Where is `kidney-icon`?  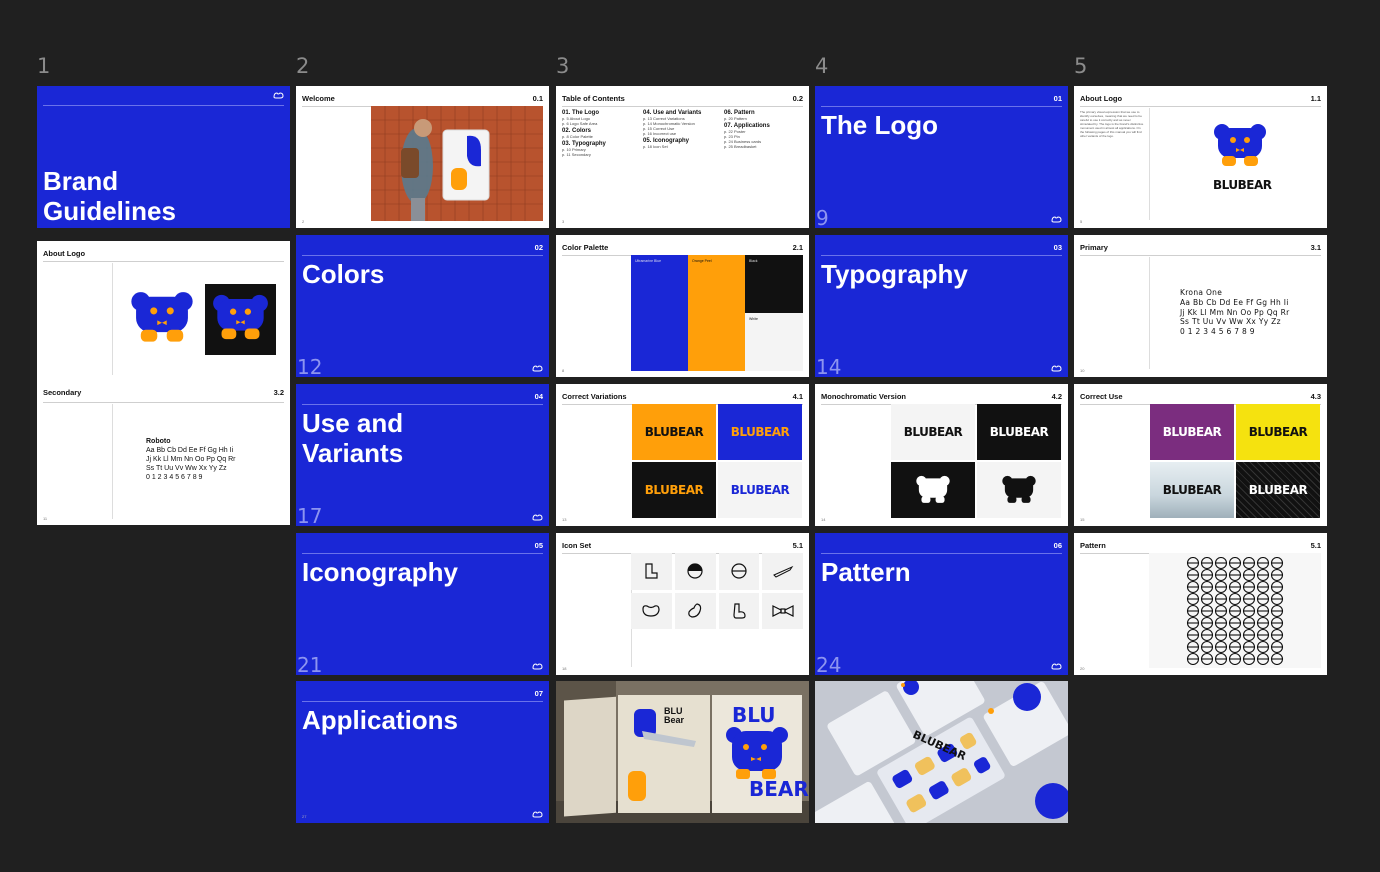 kidney-icon is located at coordinates (651, 610).